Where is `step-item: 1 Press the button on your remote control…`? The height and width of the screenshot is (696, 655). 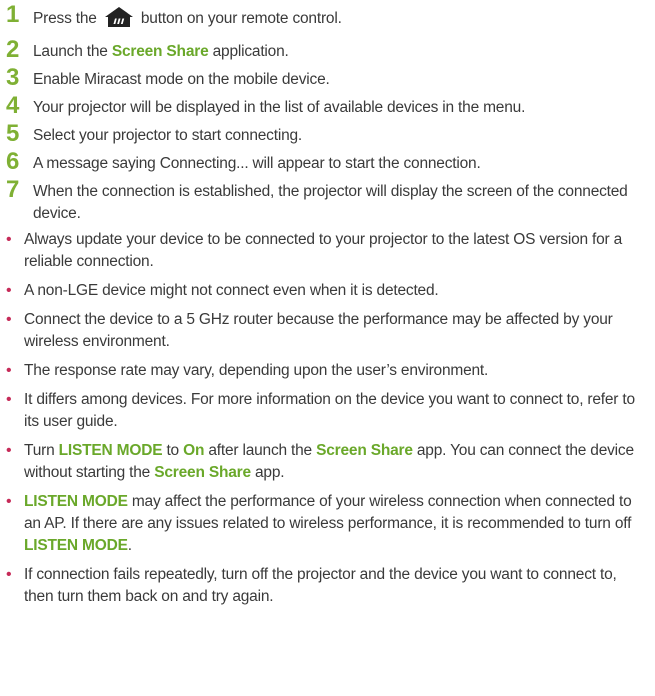
step-item: 1 Press the button on your remote control… is located at coordinates (327, 18).